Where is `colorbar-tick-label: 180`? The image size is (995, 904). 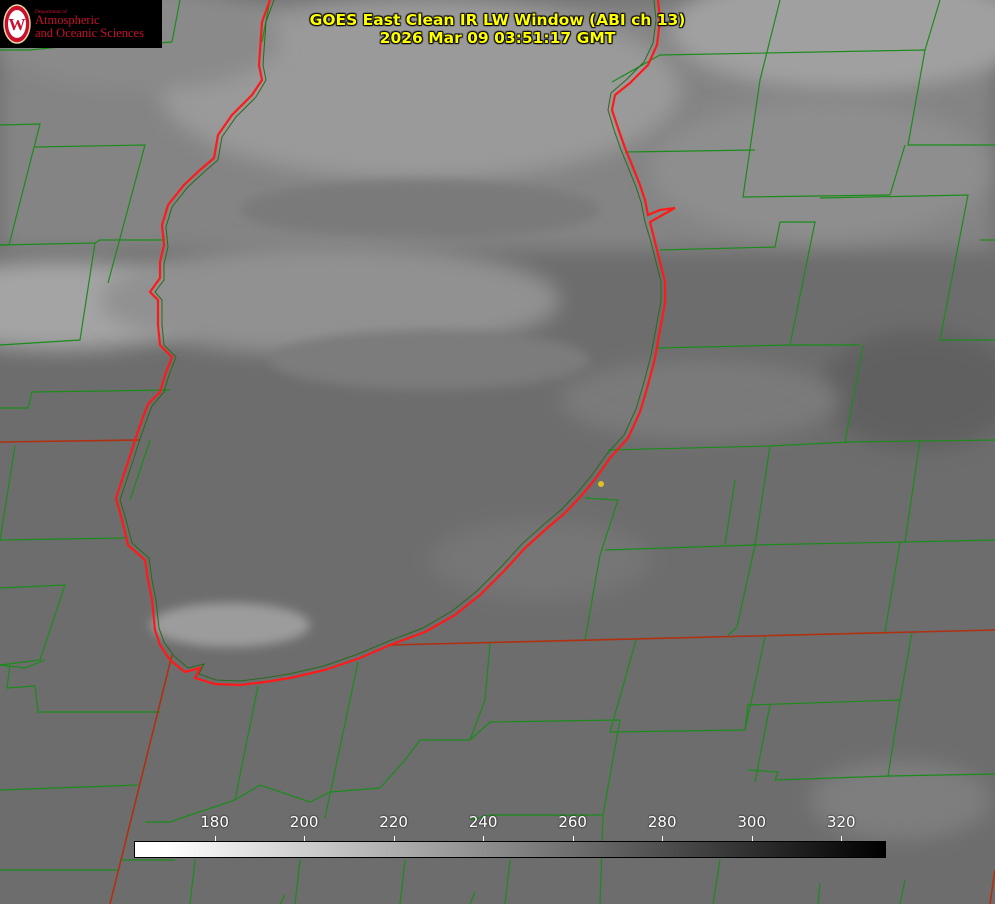
colorbar-tick-label: 180 is located at coordinates (214, 822).